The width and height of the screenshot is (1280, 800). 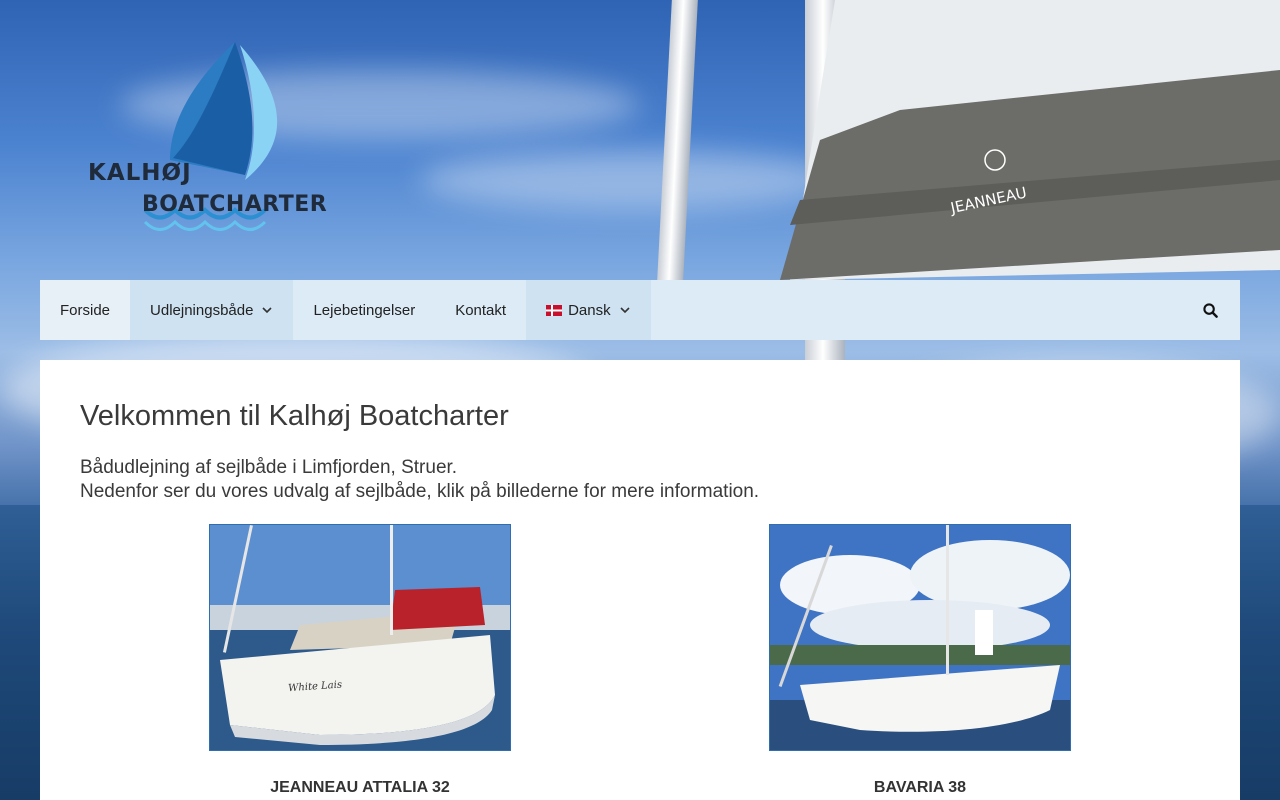 I want to click on search-icon, so click(x=1210, y=310).